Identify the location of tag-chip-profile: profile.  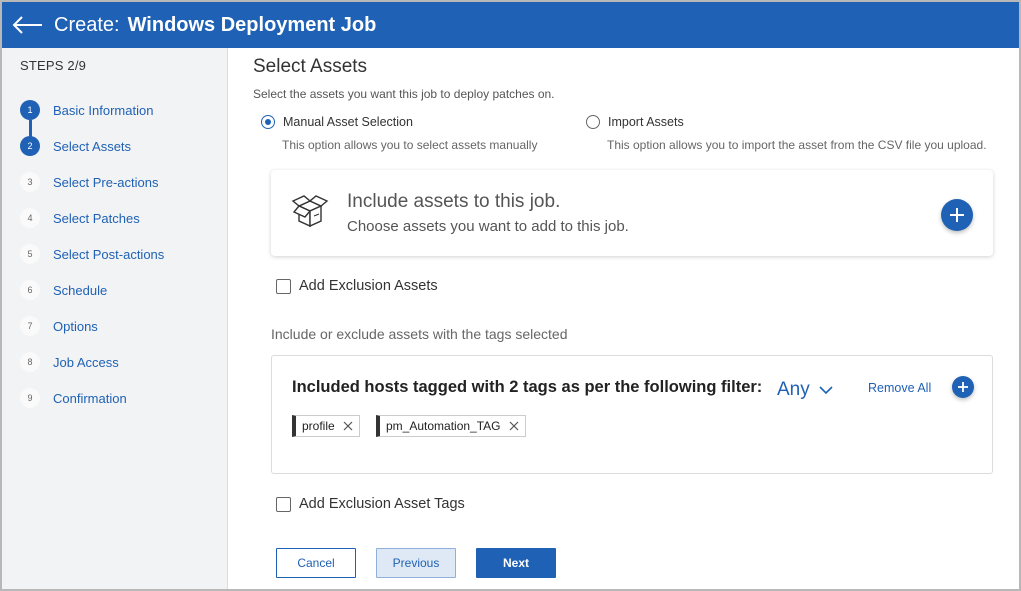
(326, 426).